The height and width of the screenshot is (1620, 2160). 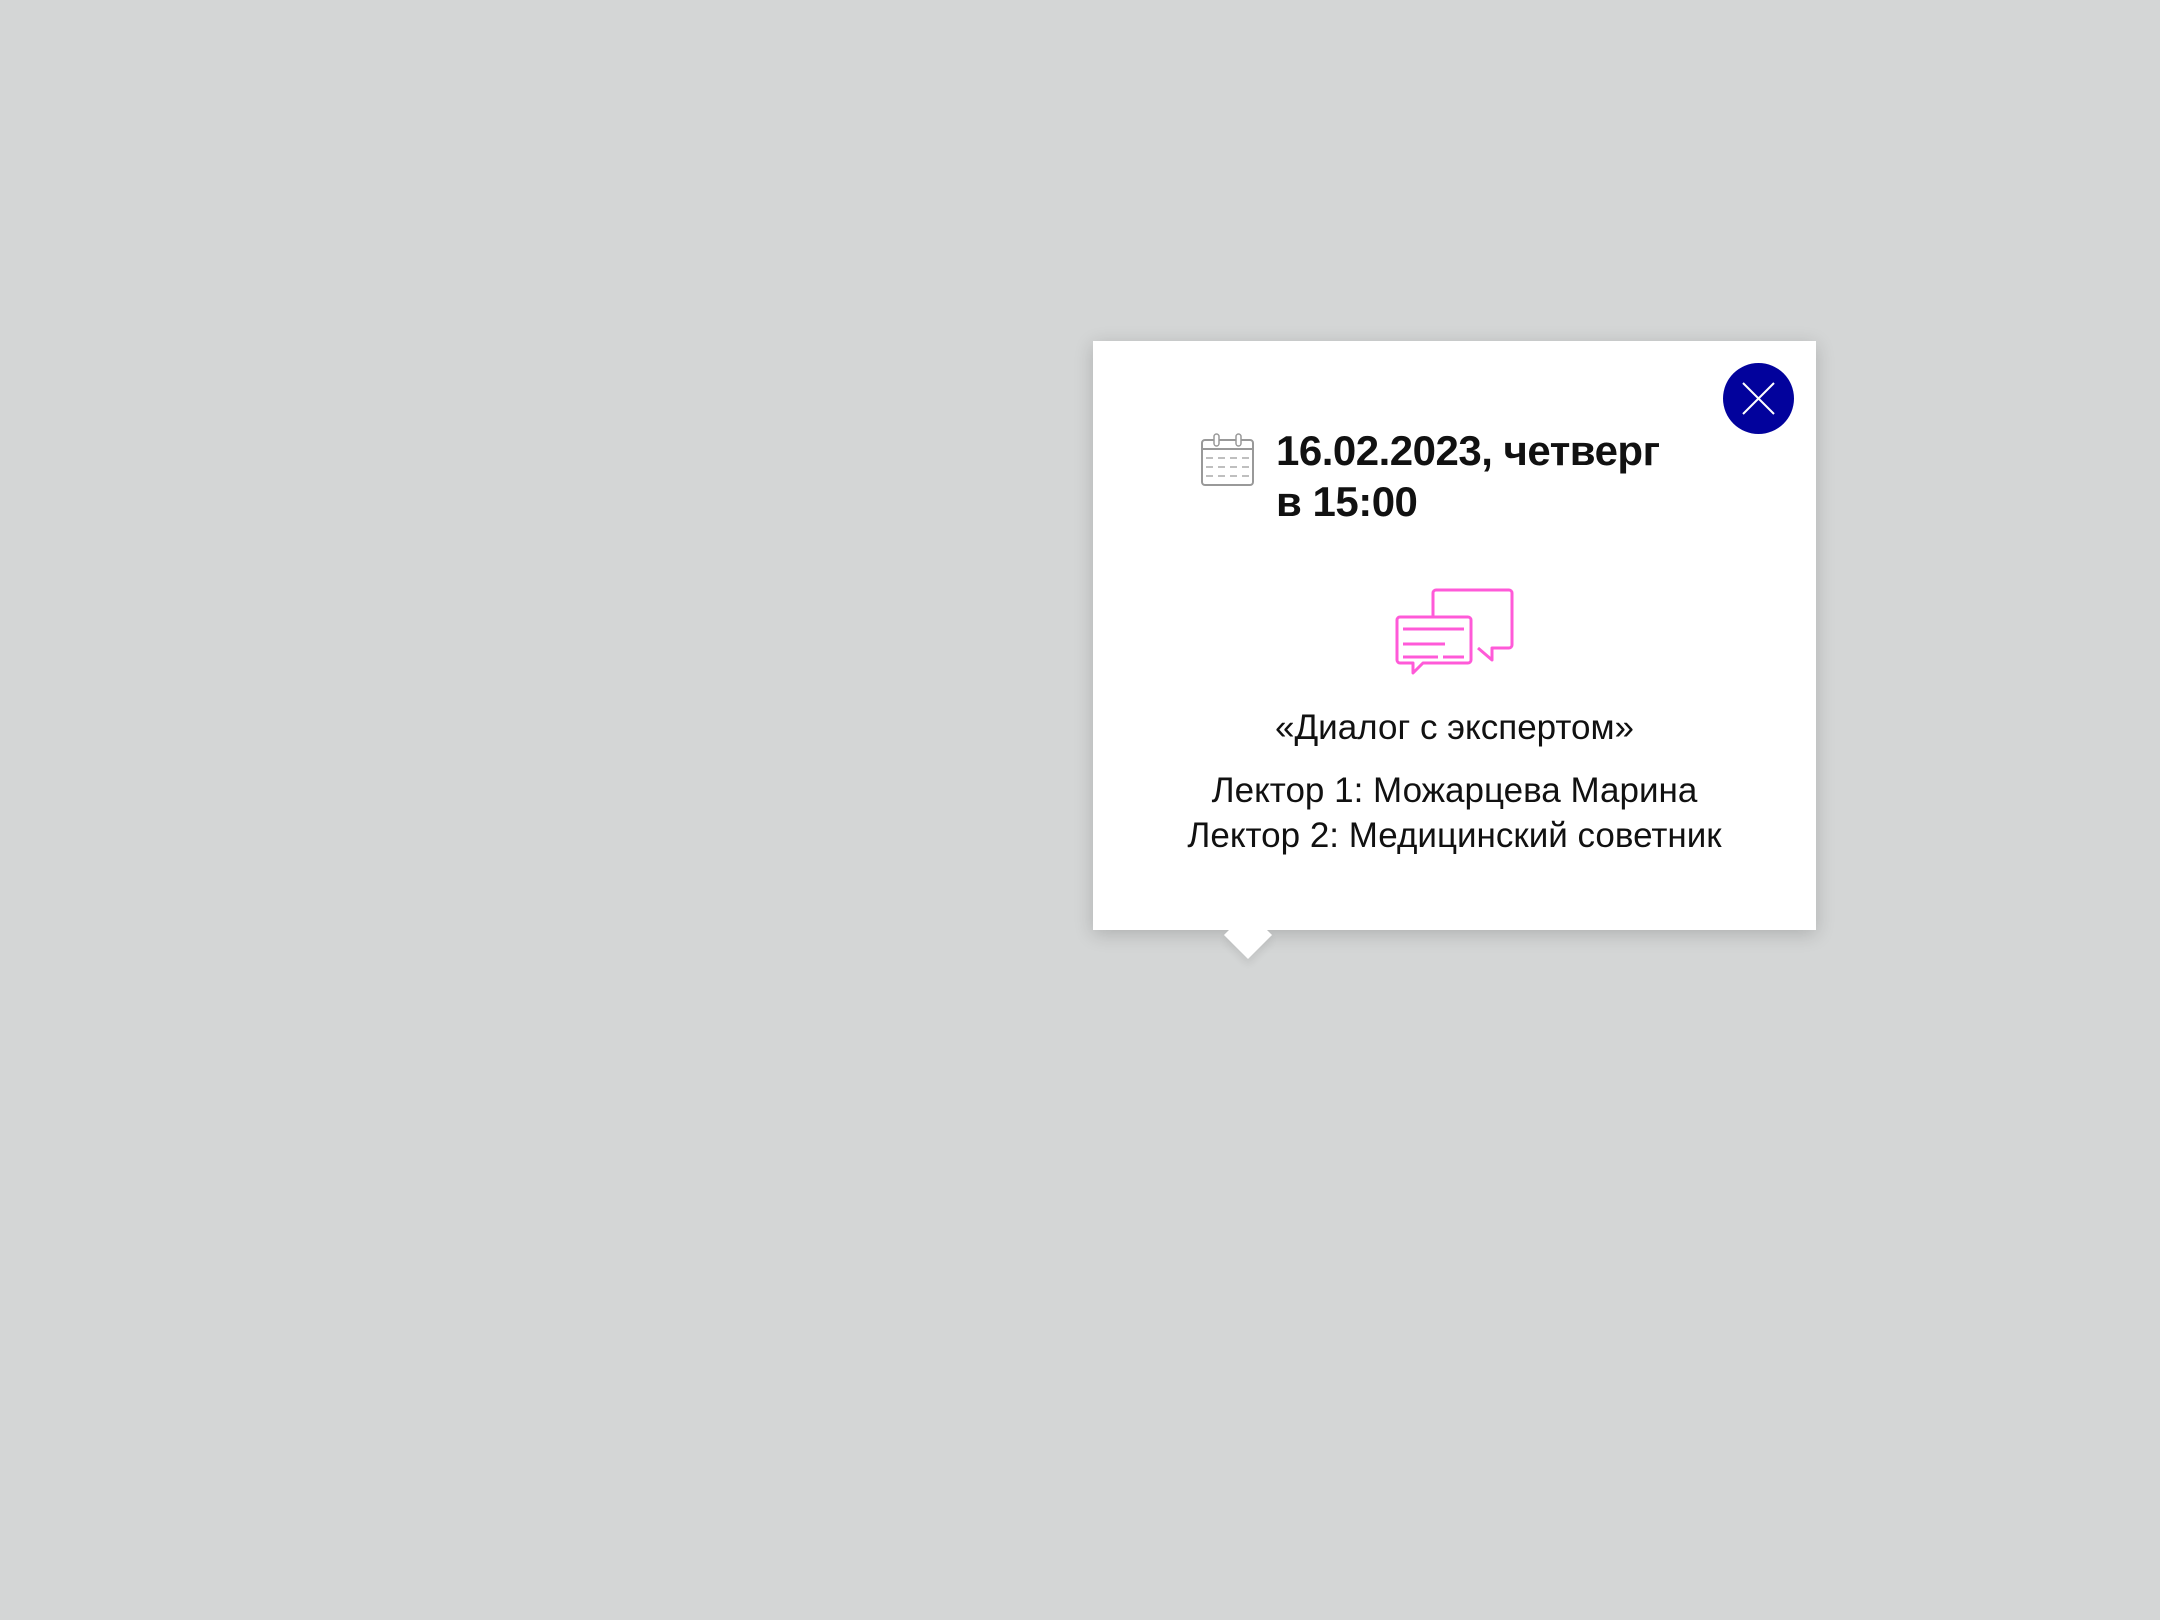 What do you see at coordinates (1227, 459) in the screenshot?
I see `calendar-icon` at bounding box center [1227, 459].